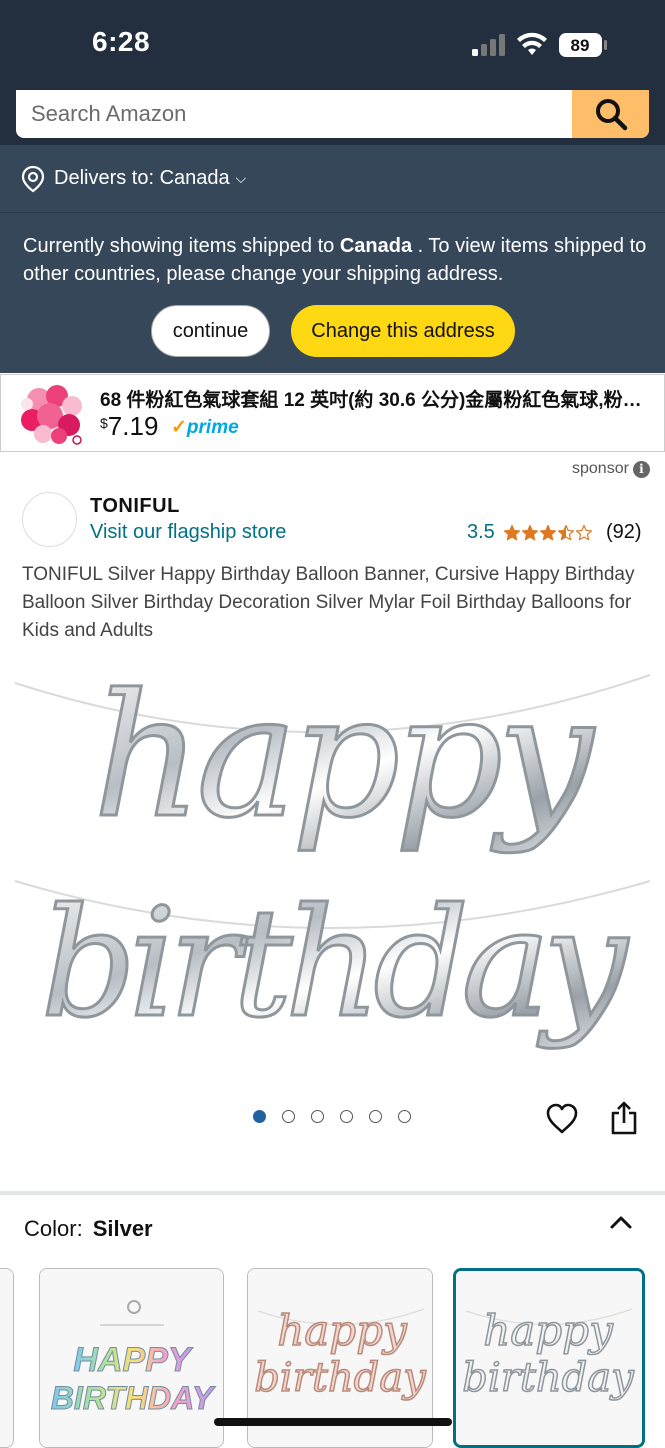 This screenshot has width=665, height=1448. Describe the element at coordinates (624, 1118) in the screenshot. I see `share-icon` at that location.